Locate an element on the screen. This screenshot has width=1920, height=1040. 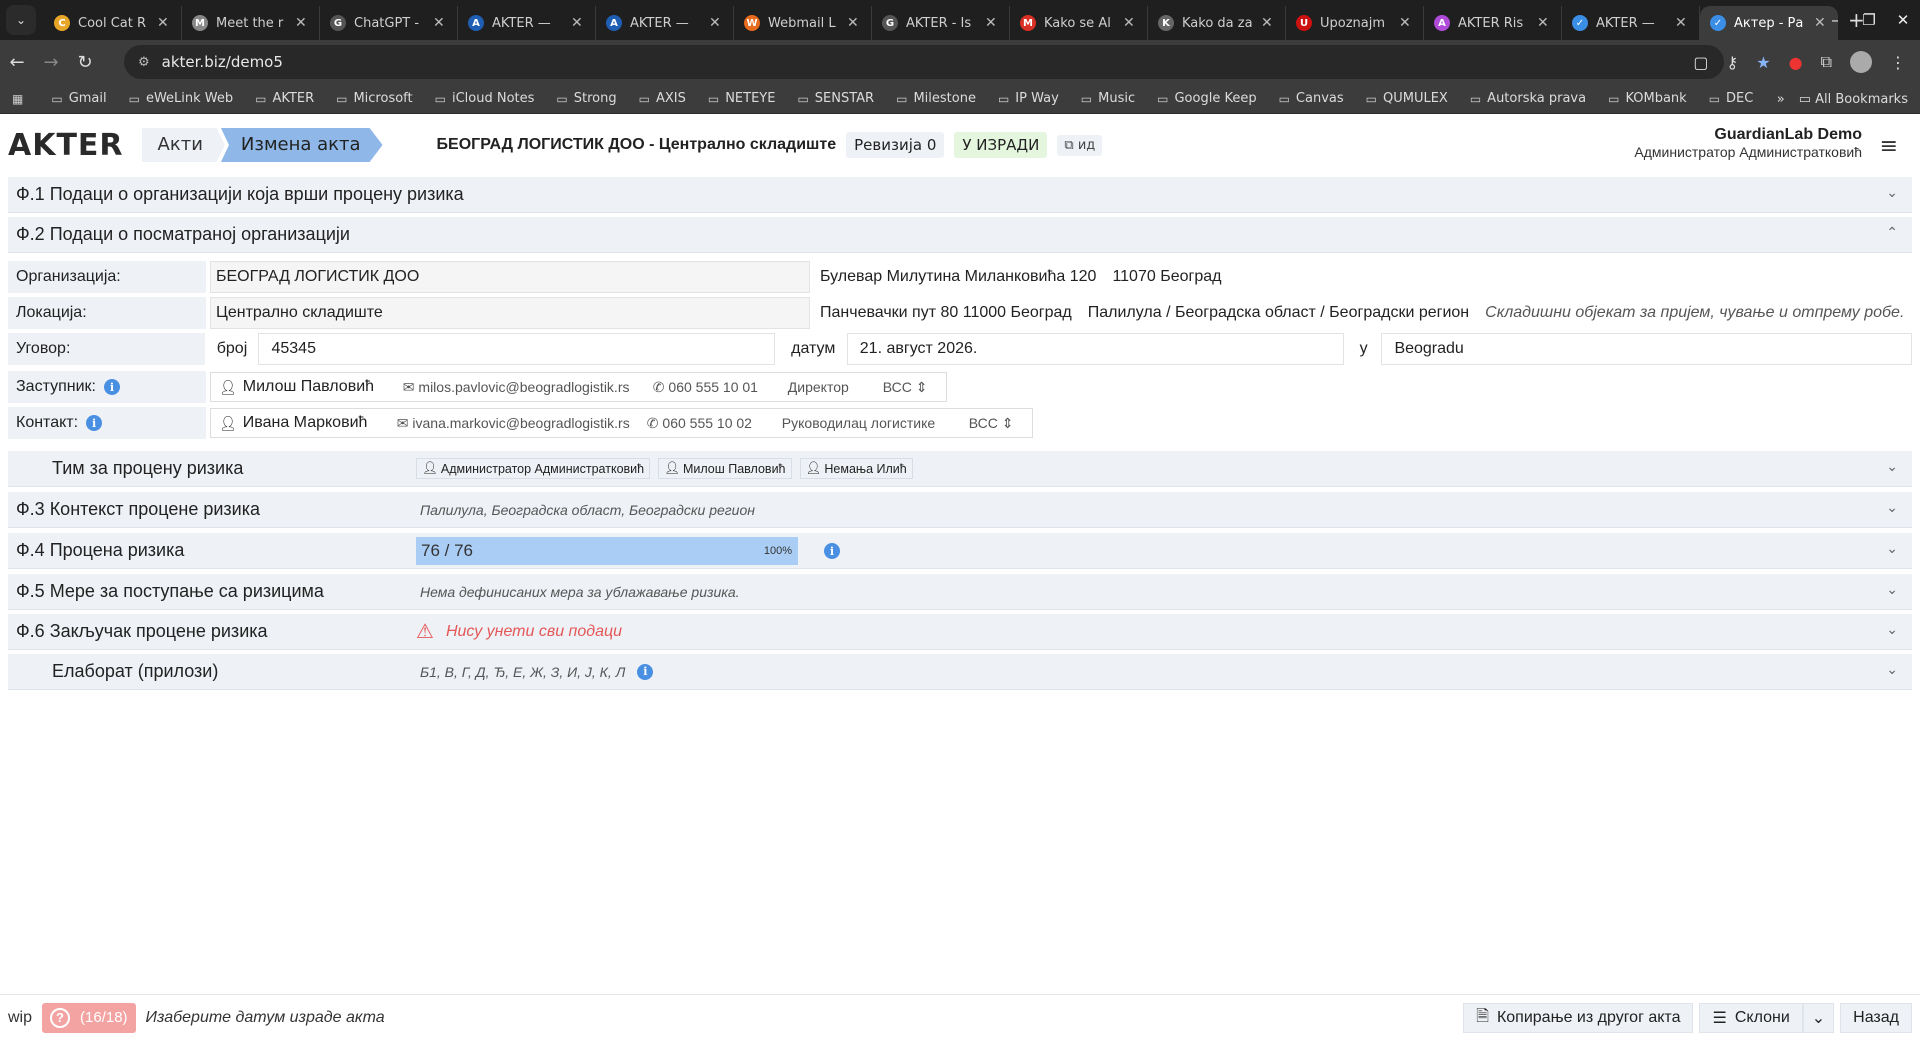
bookmark-item: ▭ iCloud Notes is located at coordinates (485, 98).